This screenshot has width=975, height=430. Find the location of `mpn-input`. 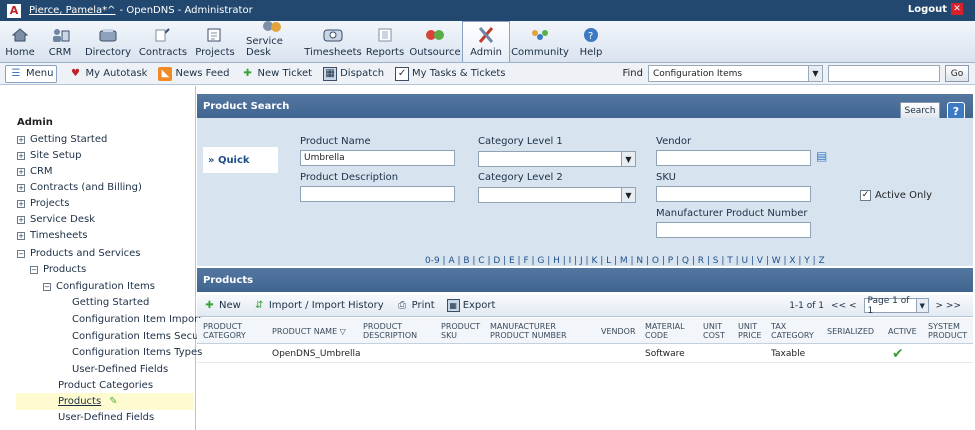

mpn-input is located at coordinates (733, 230).